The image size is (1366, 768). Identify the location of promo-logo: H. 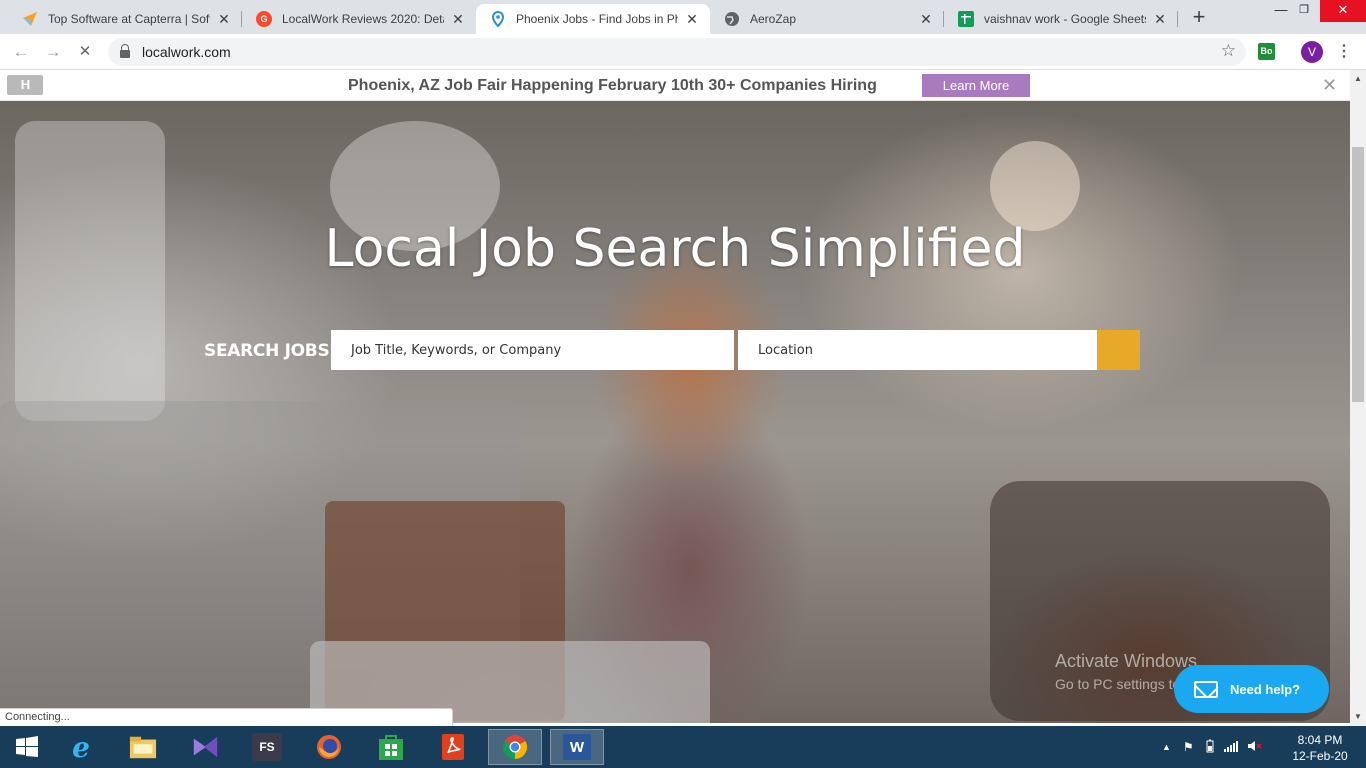
(25, 85).